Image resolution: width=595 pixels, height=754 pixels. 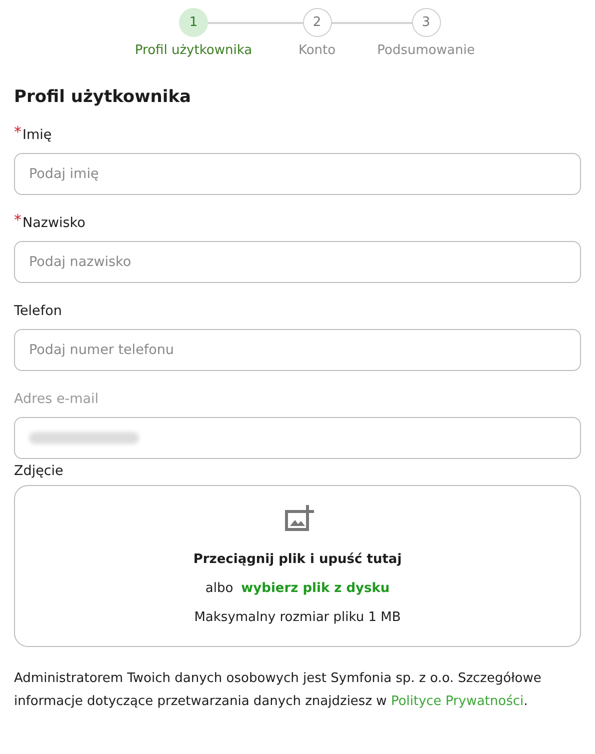 What do you see at coordinates (219, 588) in the screenshot?
I see `or-text: albo` at bounding box center [219, 588].